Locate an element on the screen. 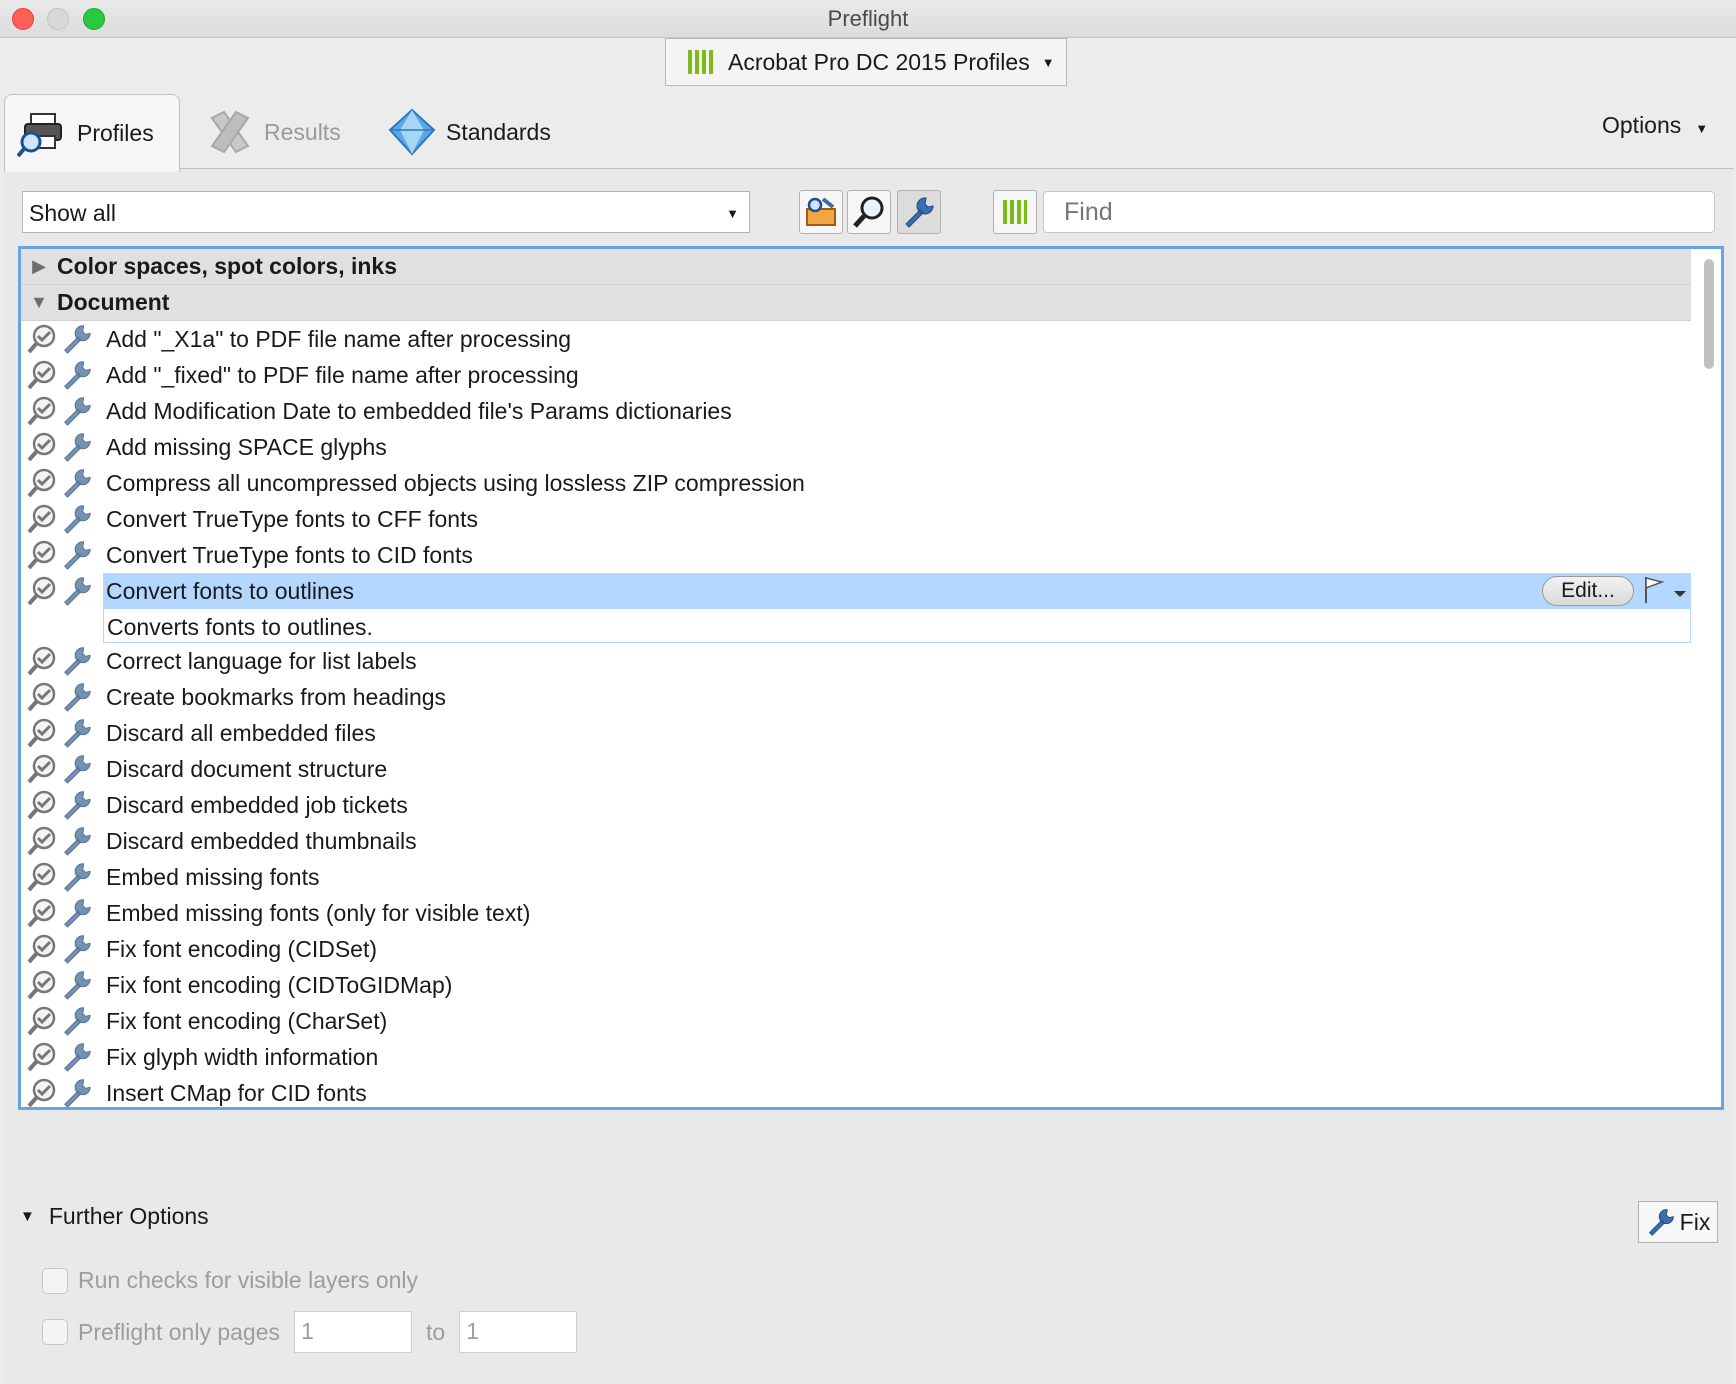  library-bars-button is located at coordinates (1015, 212).